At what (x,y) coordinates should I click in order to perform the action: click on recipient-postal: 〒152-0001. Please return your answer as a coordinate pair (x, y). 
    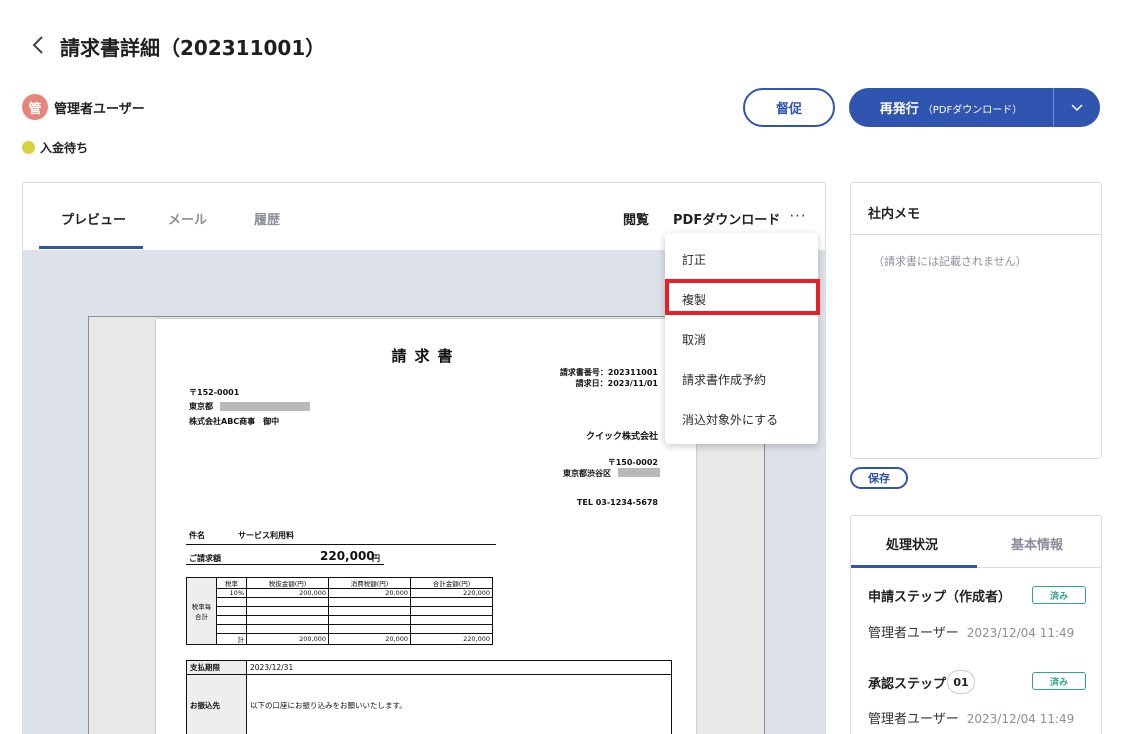
    Looking at the image, I should click on (214, 392).